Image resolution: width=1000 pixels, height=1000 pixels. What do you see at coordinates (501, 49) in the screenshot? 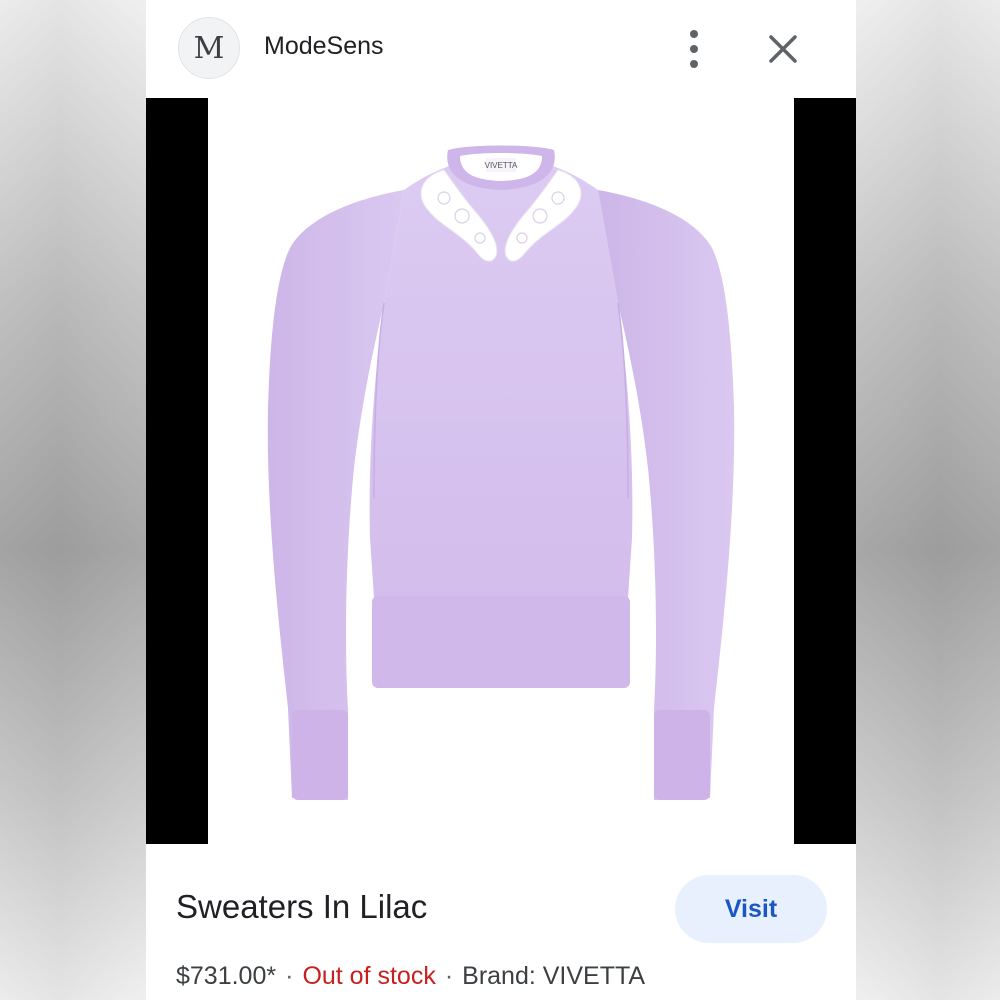
I see `header: M ModeSens` at bounding box center [501, 49].